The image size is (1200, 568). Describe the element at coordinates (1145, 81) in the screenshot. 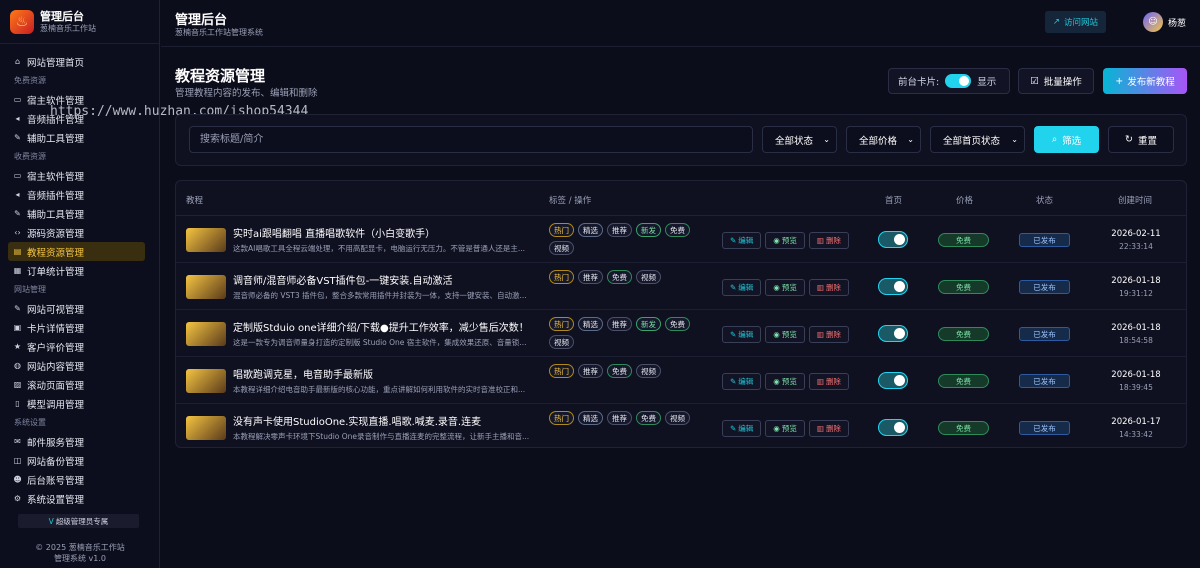

I see `publish-tutorial-button: + 发布新教程` at that location.